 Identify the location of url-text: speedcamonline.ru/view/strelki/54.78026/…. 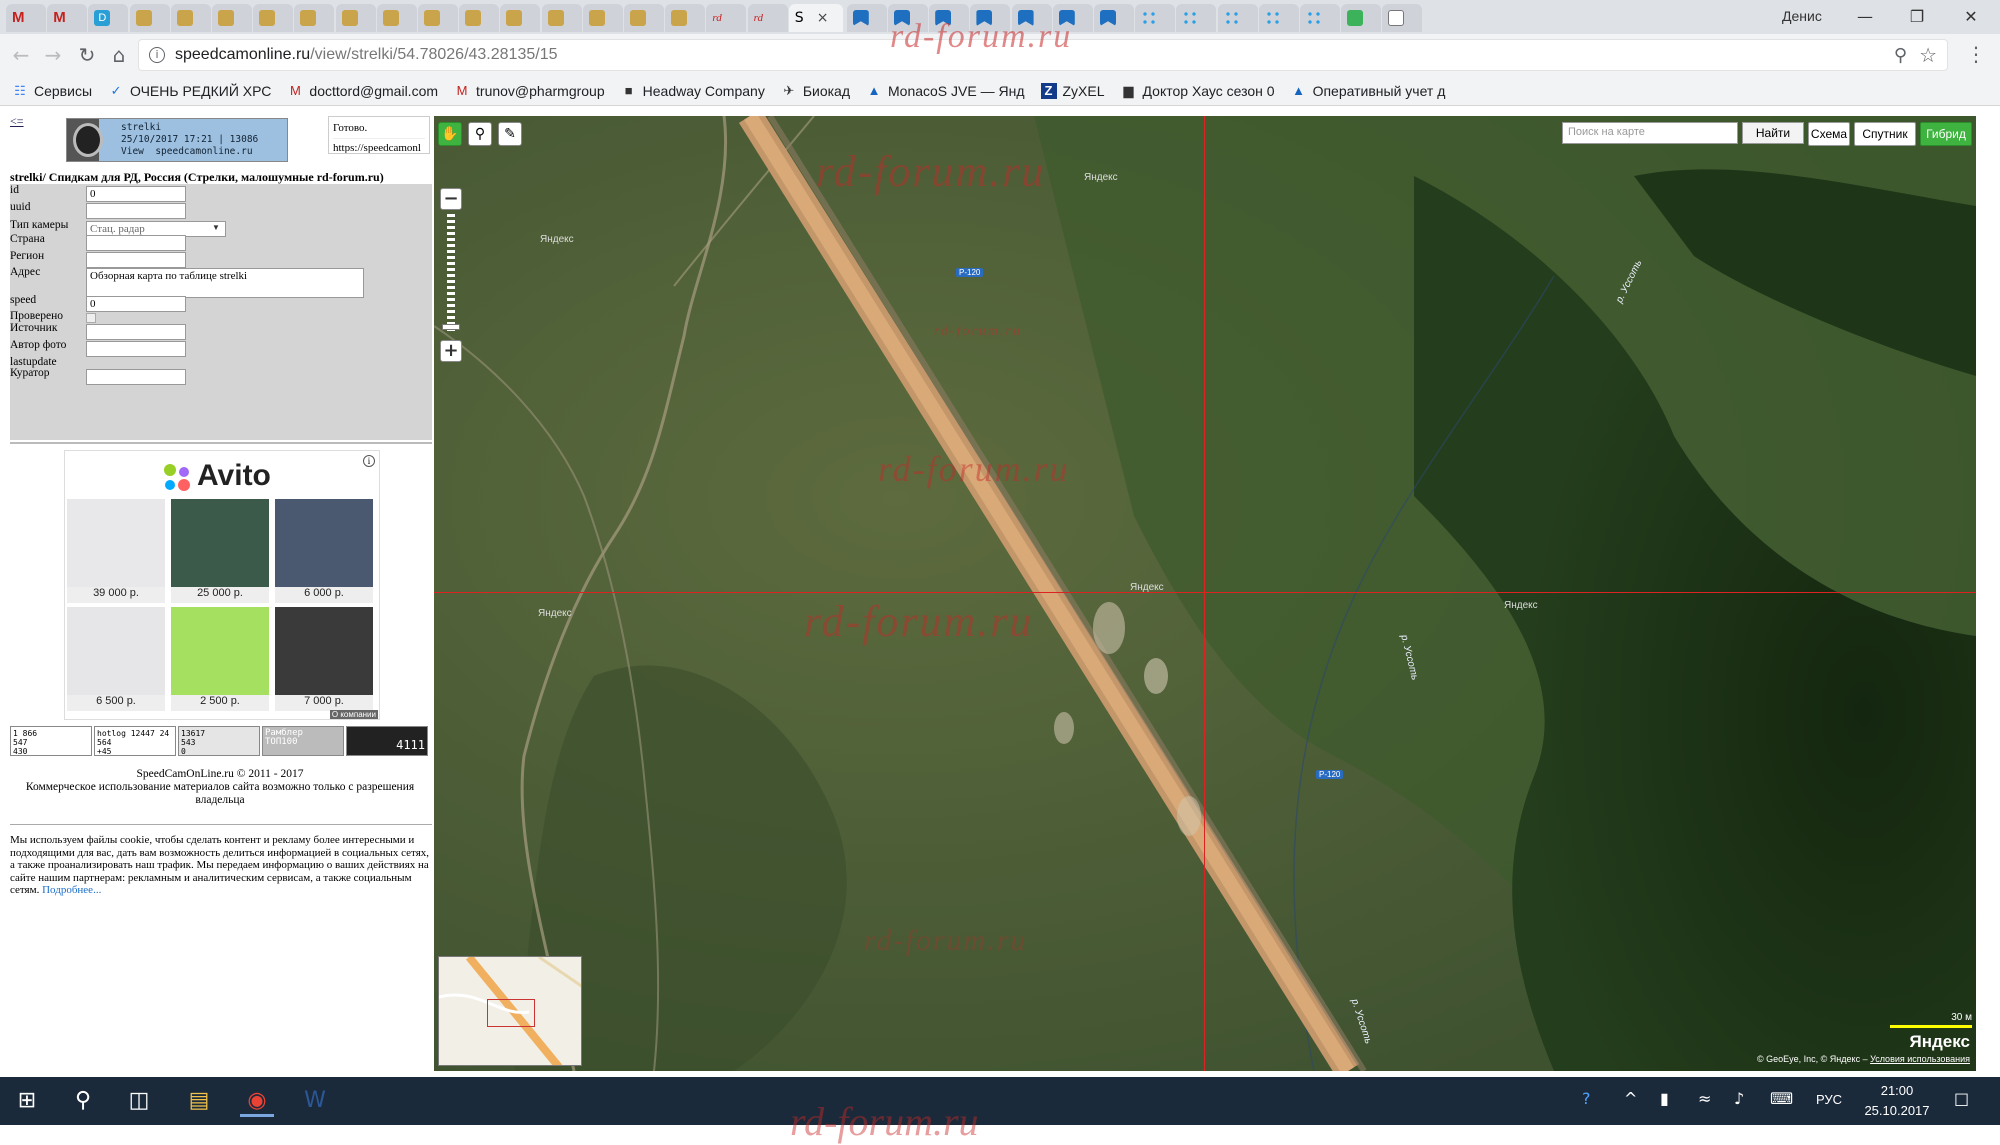
(366, 55).